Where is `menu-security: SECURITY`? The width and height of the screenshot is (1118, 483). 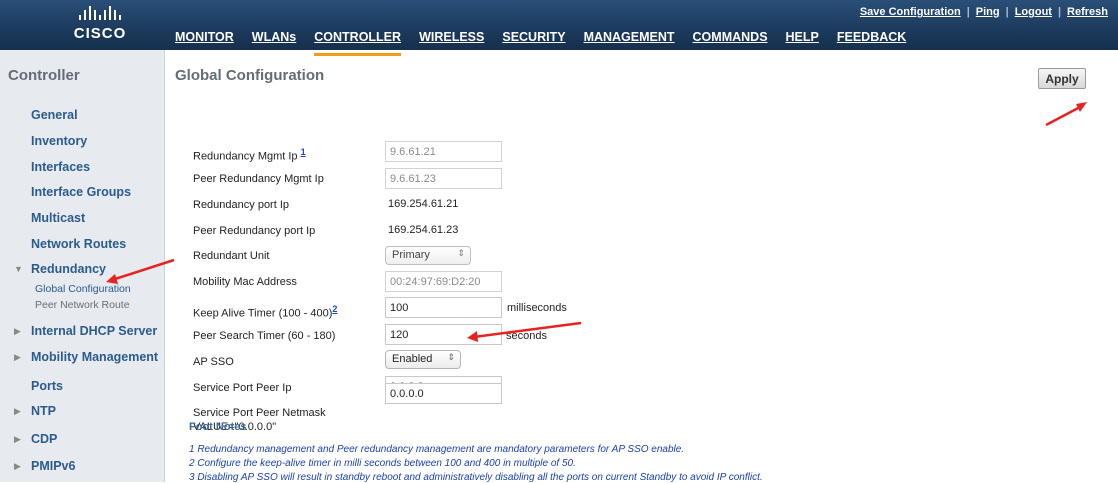 menu-security: SECURITY is located at coordinates (533, 41).